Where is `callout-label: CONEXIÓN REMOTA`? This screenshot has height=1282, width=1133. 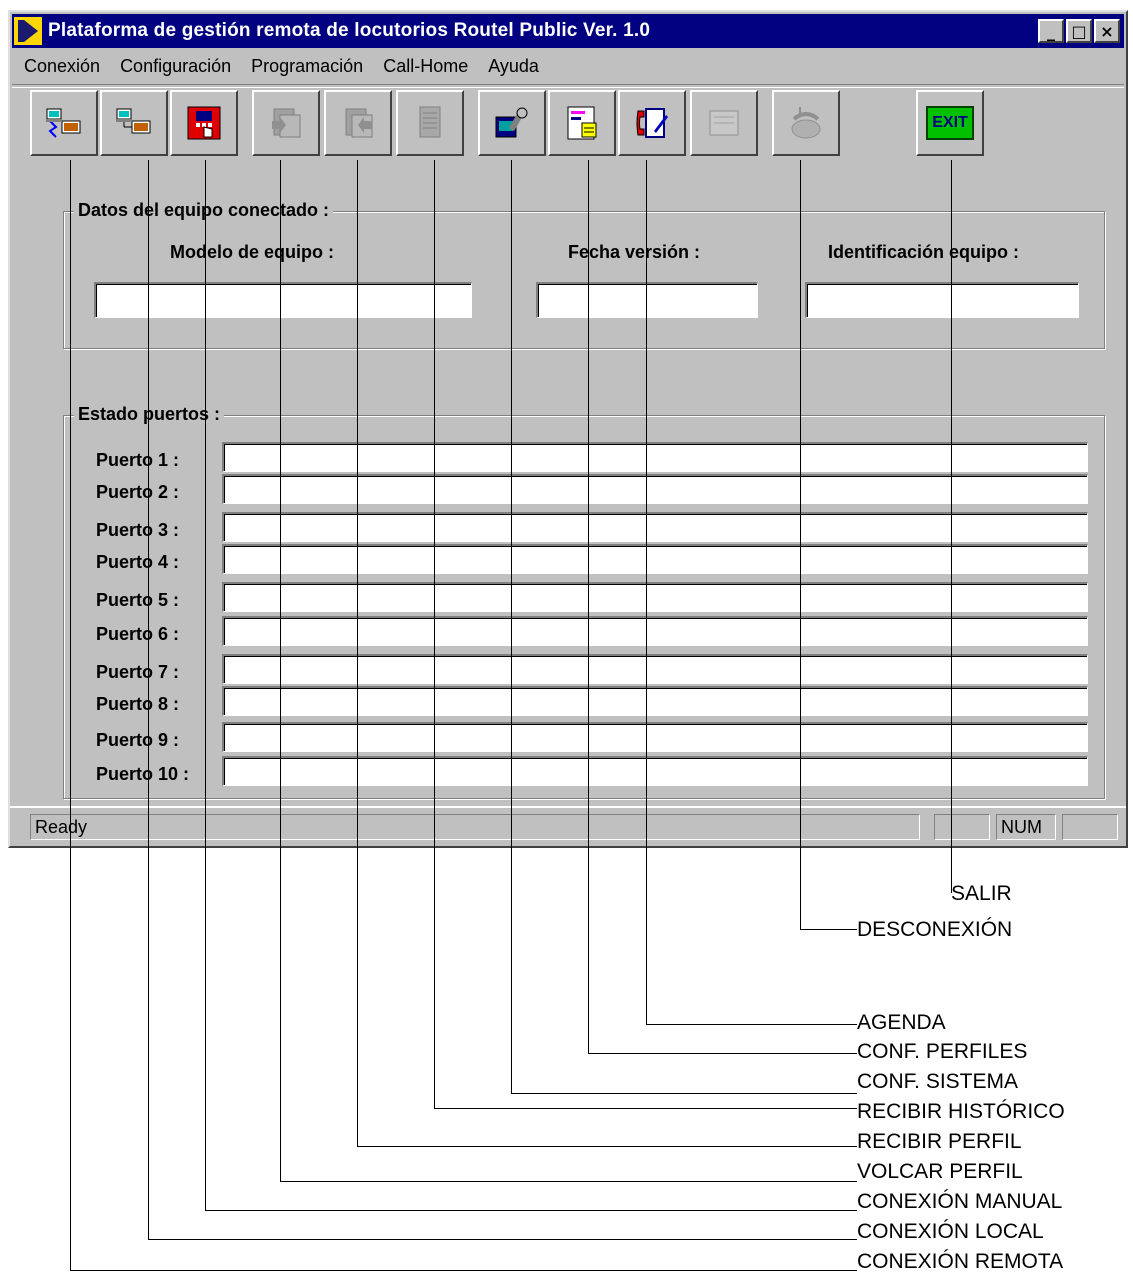
callout-label: CONEXIÓN REMOTA is located at coordinates (960, 1261).